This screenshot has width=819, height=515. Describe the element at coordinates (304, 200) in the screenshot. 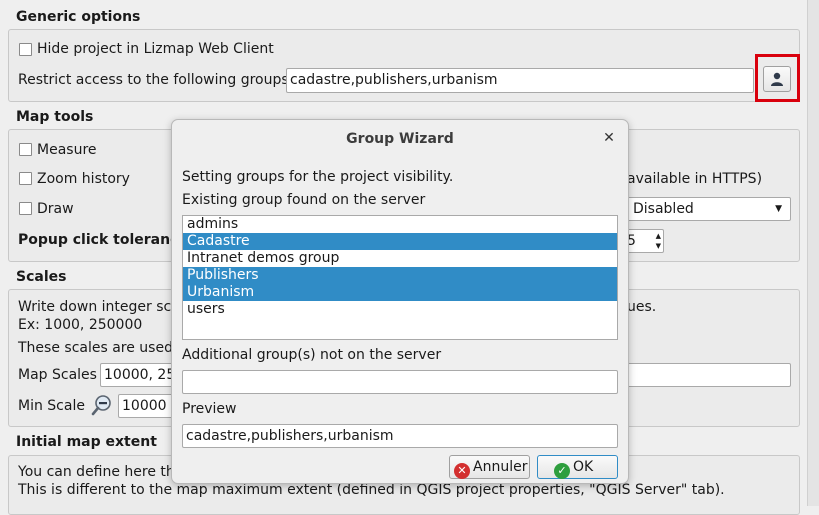

I see `existing-groups-label: Existing group found on the server` at that location.